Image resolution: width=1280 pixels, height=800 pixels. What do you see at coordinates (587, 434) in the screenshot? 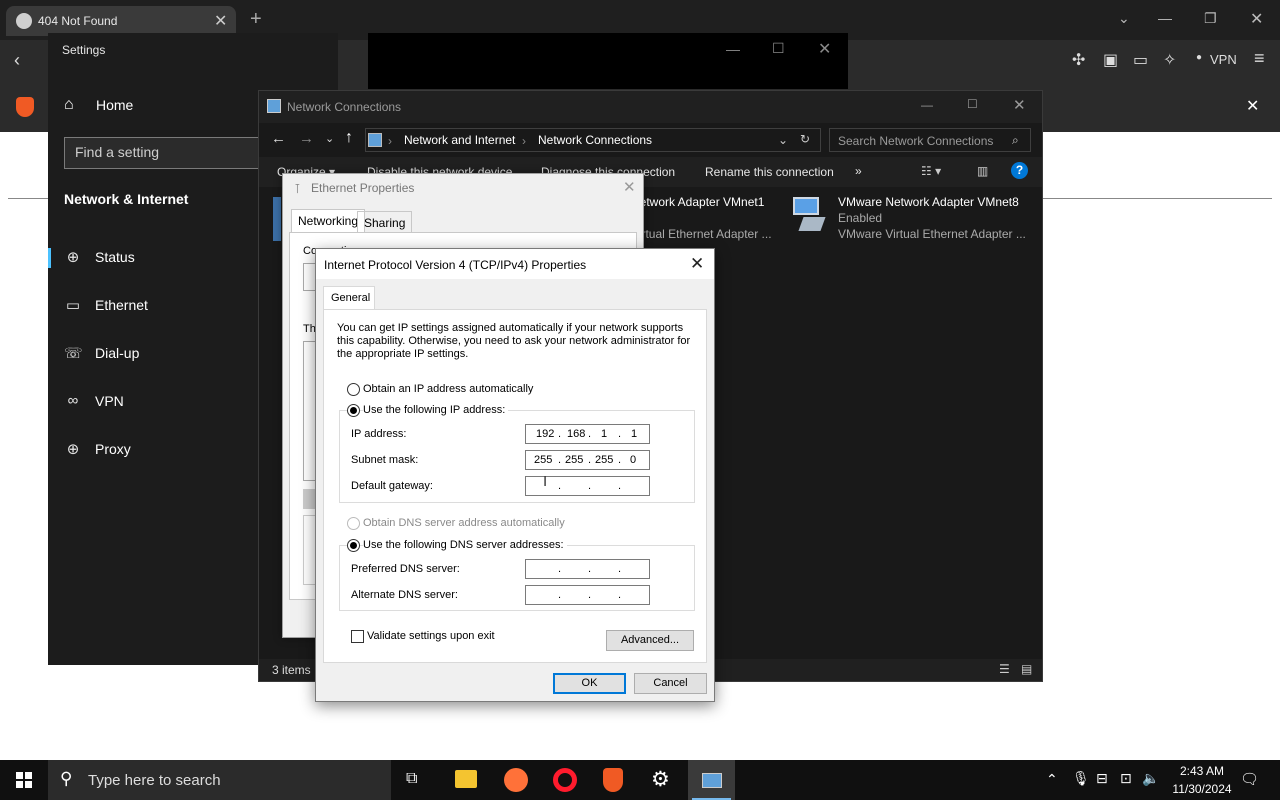
I see `ip-address-field: 192 . 168 . 1 . 1` at bounding box center [587, 434].